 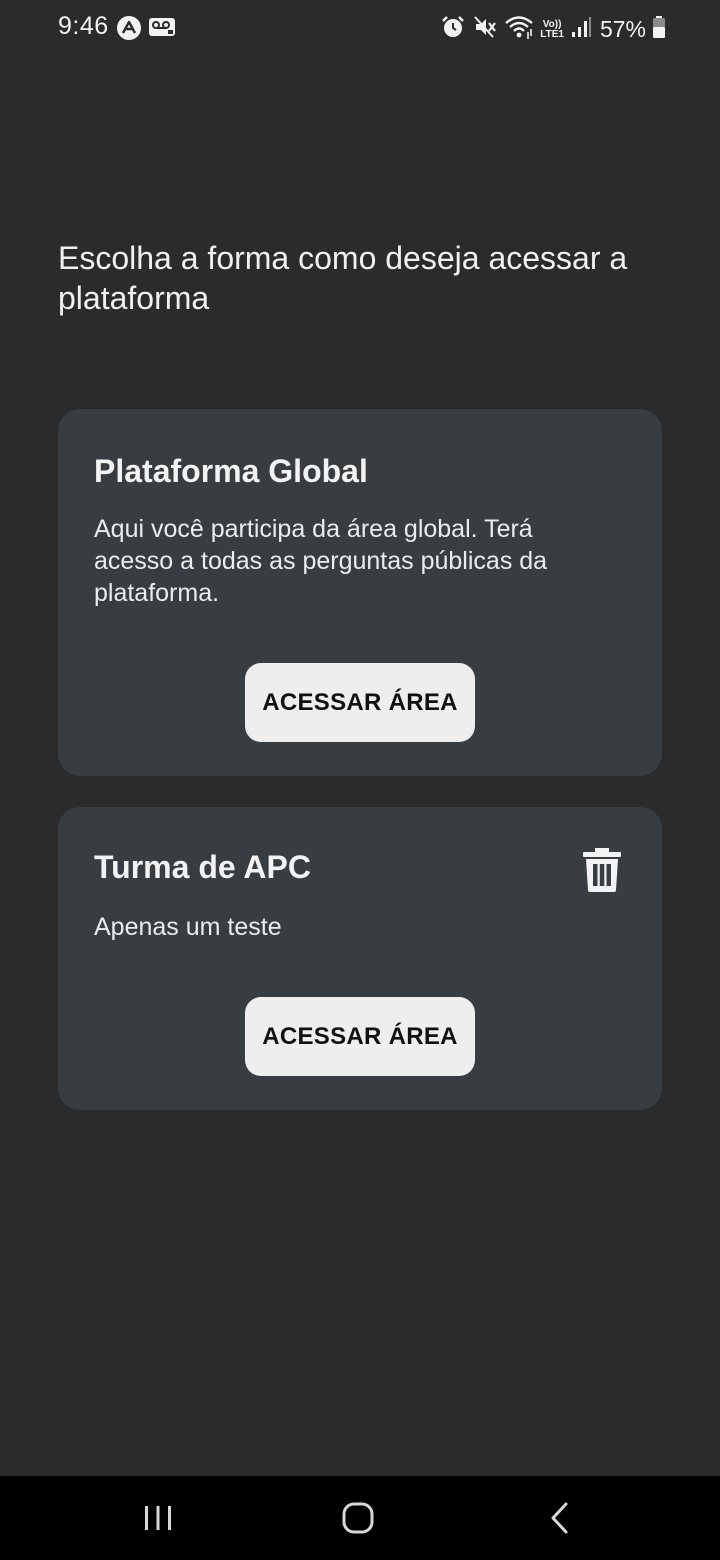 What do you see at coordinates (453, 29) in the screenshot?
I see `alarm-icon` at bounding box center [453, 29].